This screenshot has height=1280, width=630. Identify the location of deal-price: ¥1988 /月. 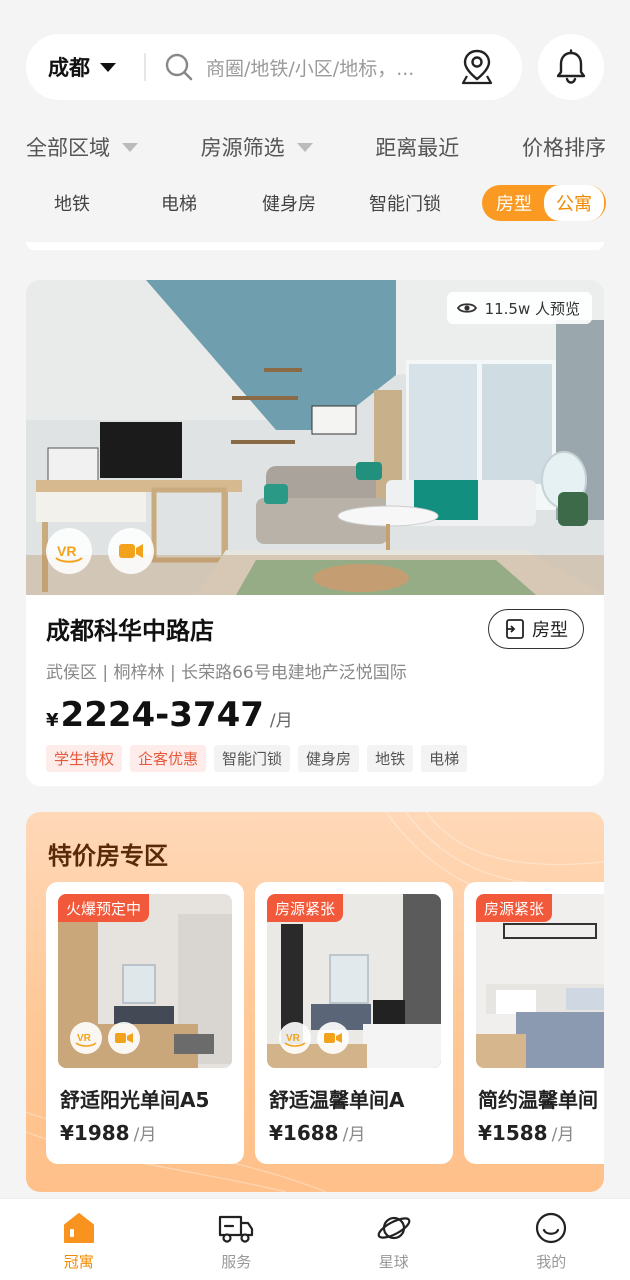
(108, 1132).